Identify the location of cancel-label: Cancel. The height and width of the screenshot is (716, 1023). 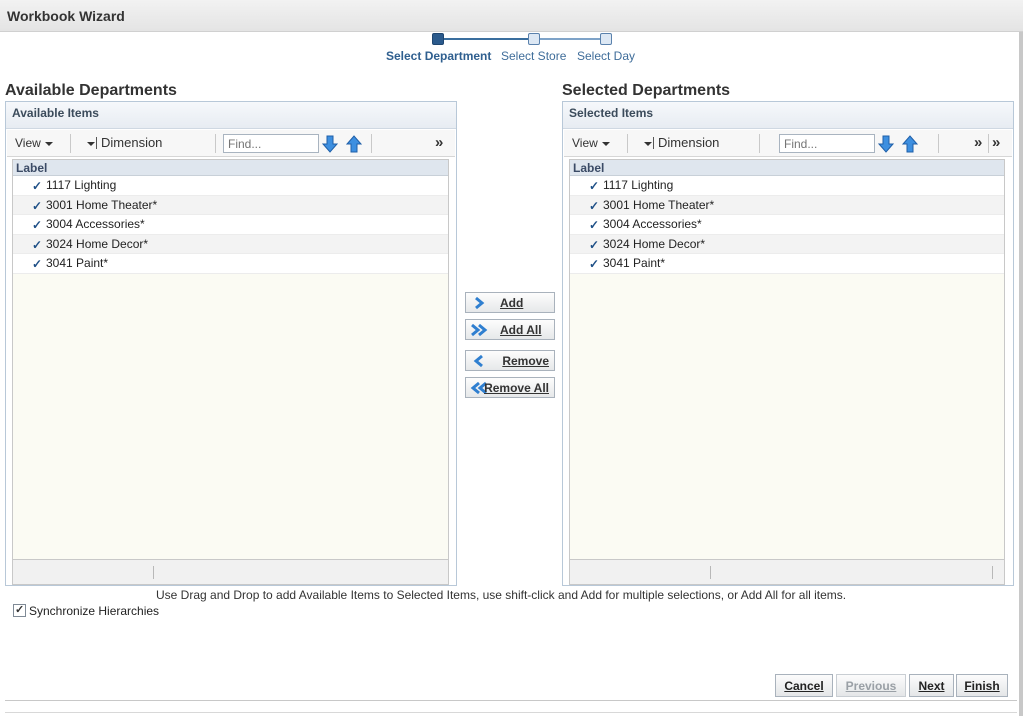
(804, 685).